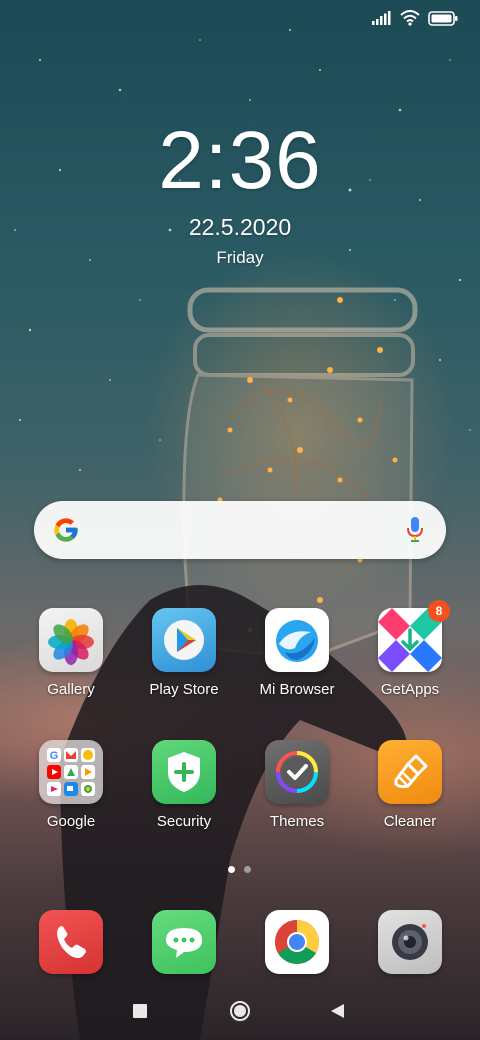  I want to click on clock-time: 2:36, so click(240, 161).